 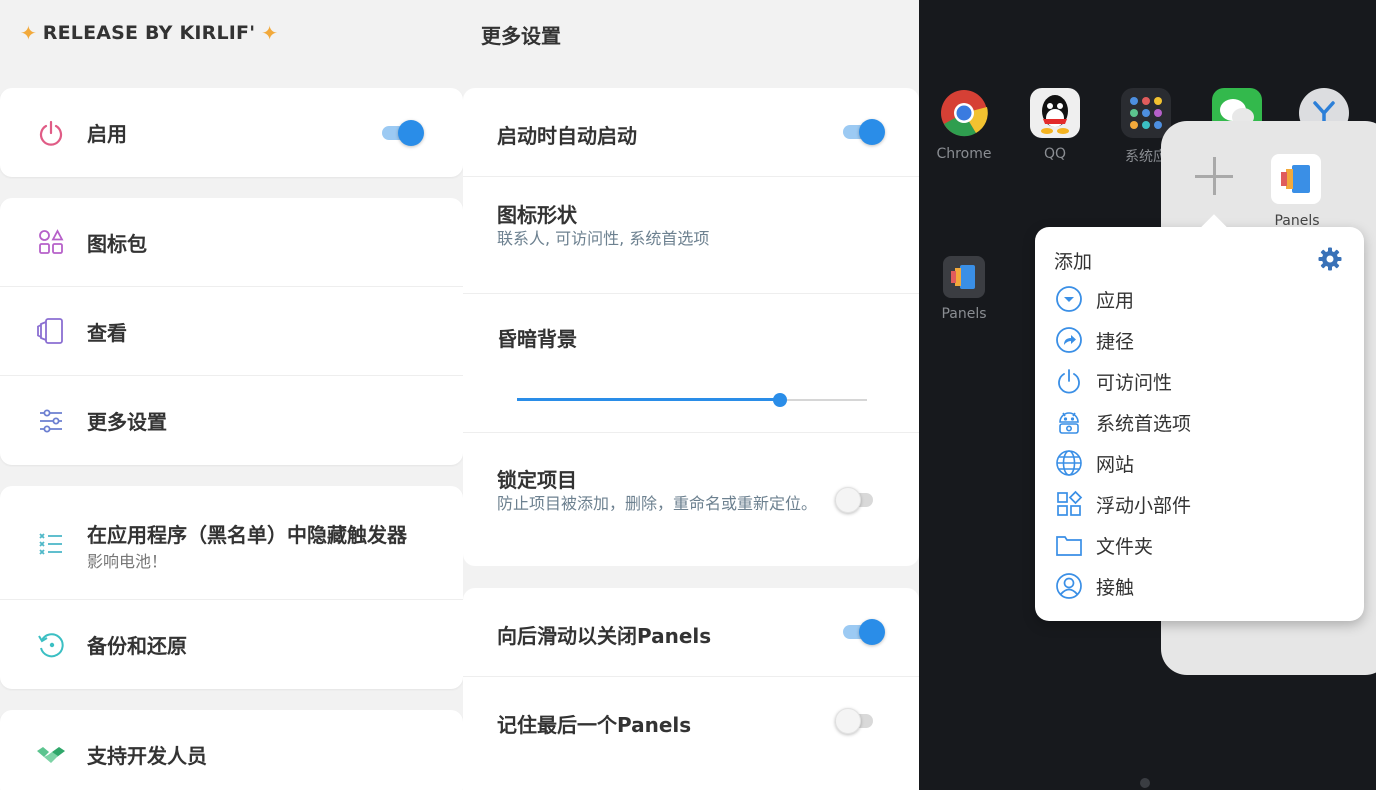 I want to click on sidebar-item-blacklist: 在应用程序（黑名单）中隐藏触发器 影响电池！, so click(x=231, y=543).